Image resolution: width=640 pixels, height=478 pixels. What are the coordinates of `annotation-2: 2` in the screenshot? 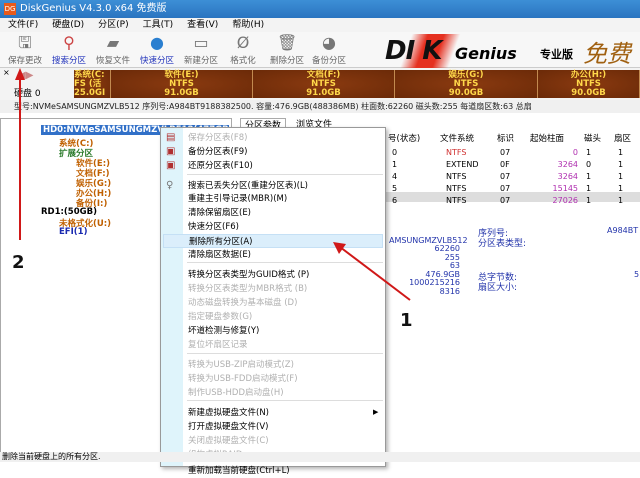 It's located at (18, 262).